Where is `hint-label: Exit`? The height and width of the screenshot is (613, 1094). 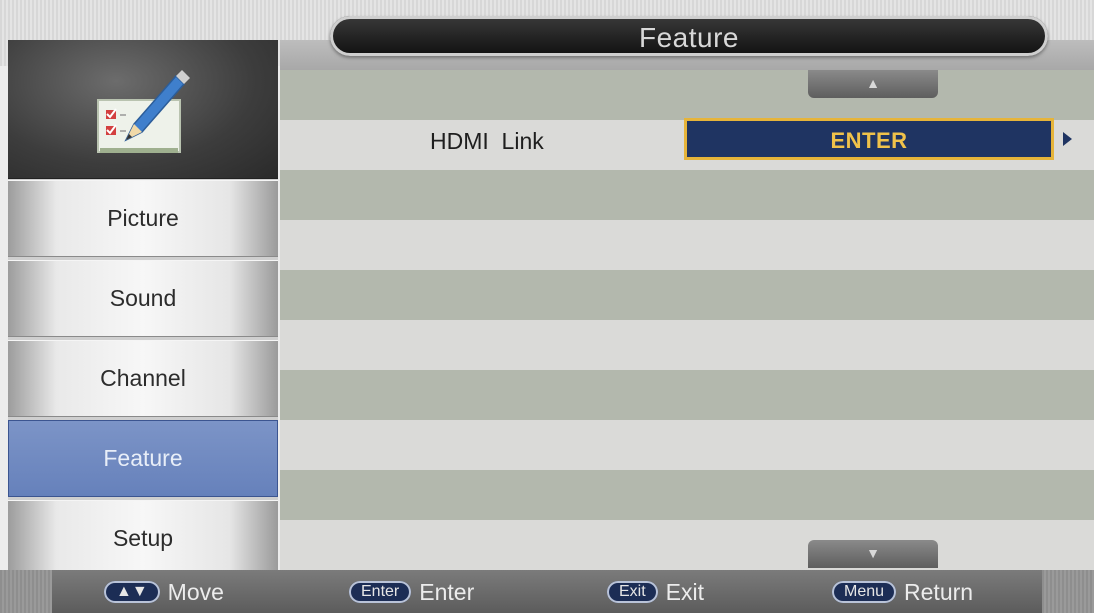 hint-label: Exit is located at coordinates (685, 591).